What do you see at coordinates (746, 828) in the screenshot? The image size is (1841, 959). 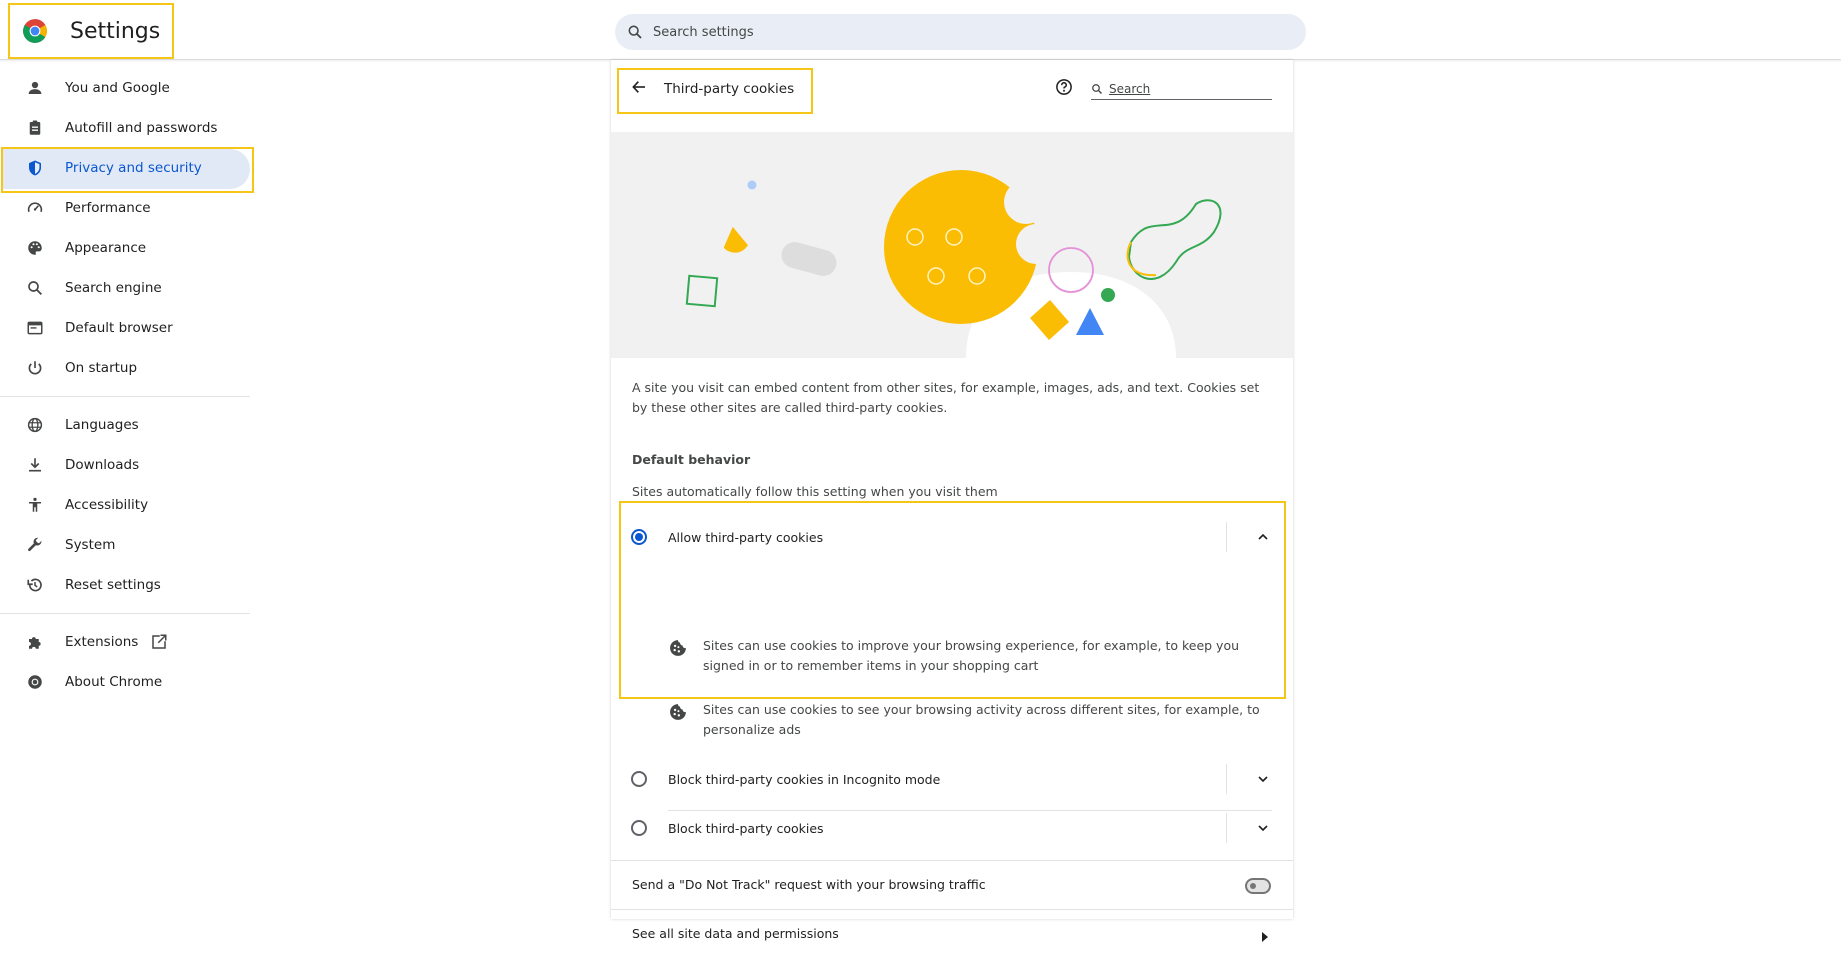 I see `option-label: Block third-party cookies` at bounding box center [746, 828].